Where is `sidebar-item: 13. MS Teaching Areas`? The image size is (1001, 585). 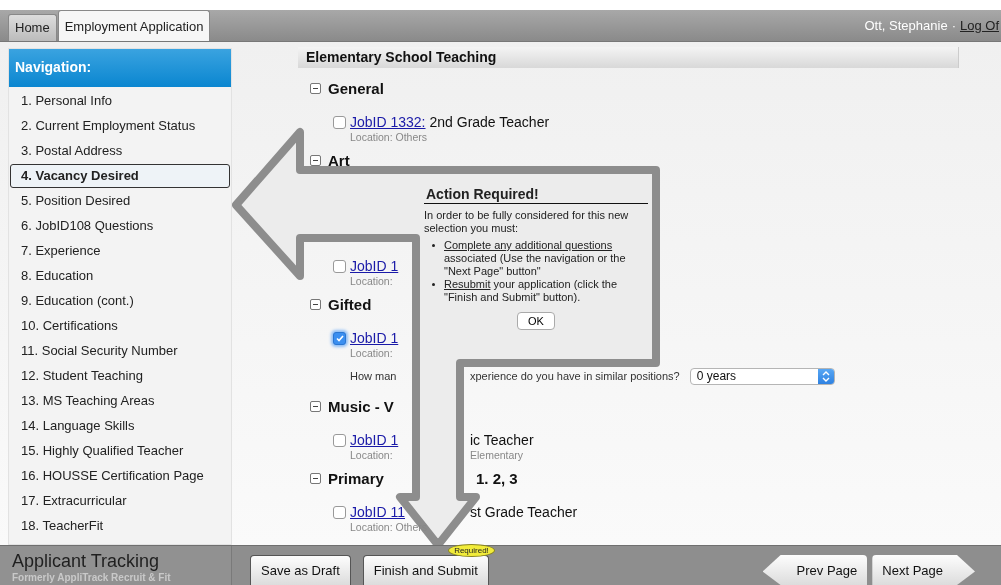
sidebar-item: 13. MS Teaching Areas is located at coordinates (120, 401).